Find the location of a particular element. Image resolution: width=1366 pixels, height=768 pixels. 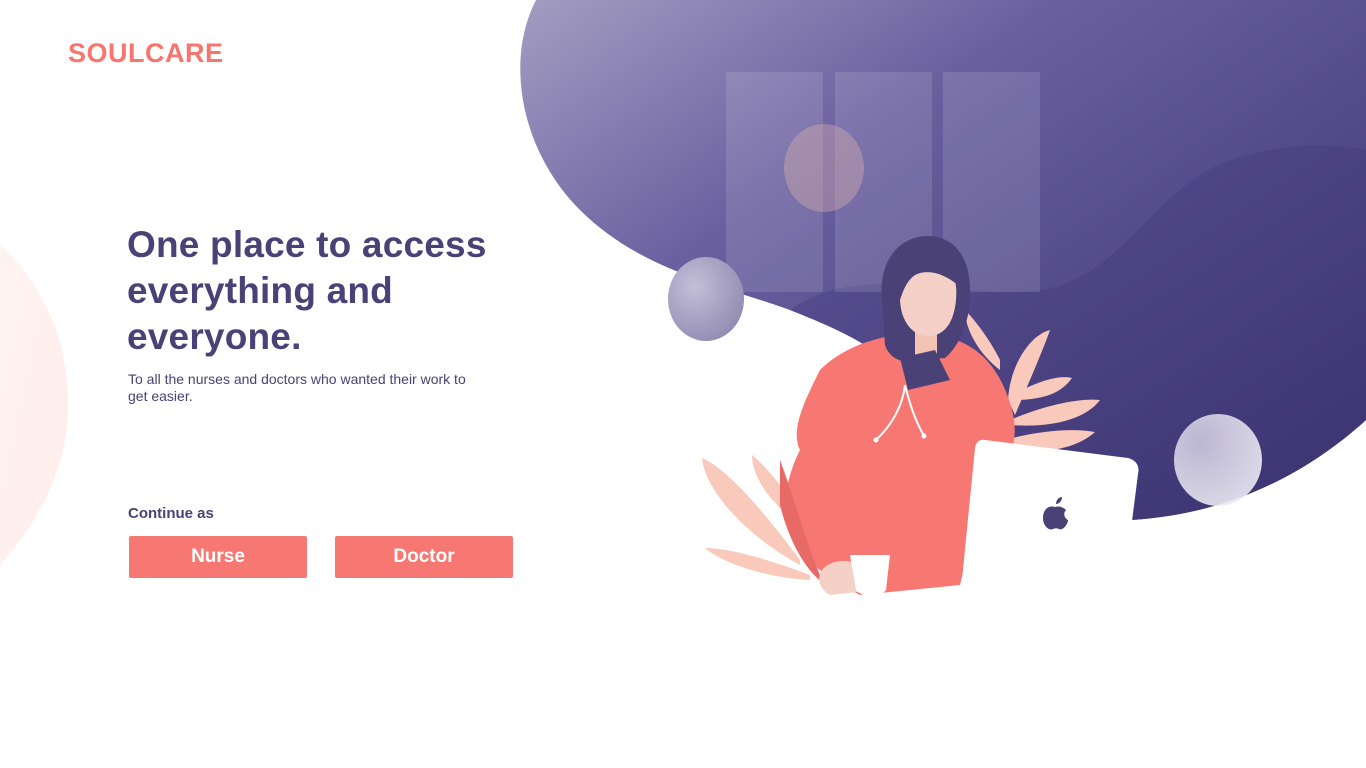

bubble-right is located at coordinates (1218, 460).